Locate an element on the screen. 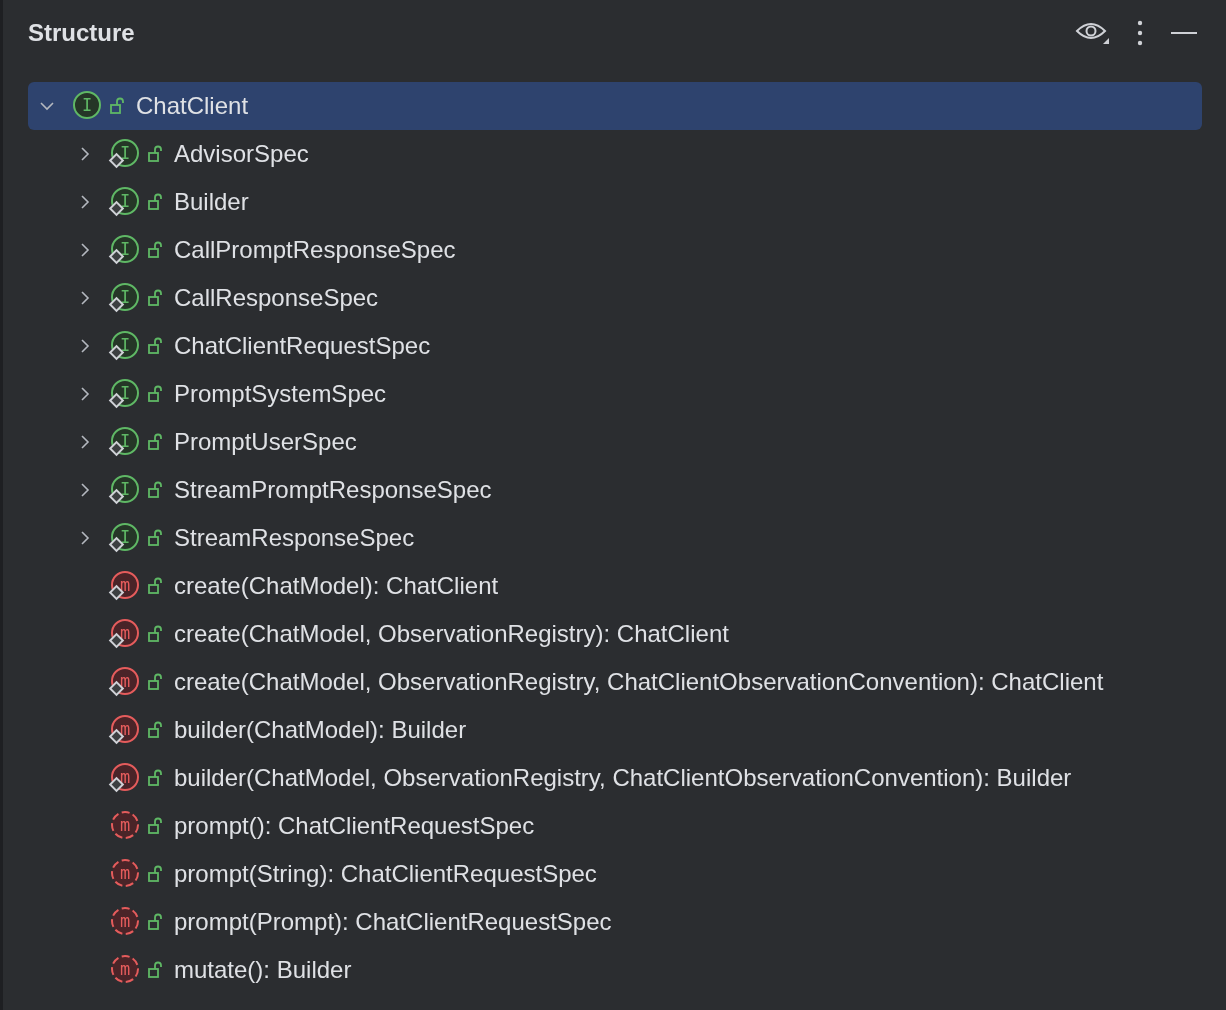  tree-item-label: prompt(String): ChatClientRequestSpec is located at coordinates (385, 874).